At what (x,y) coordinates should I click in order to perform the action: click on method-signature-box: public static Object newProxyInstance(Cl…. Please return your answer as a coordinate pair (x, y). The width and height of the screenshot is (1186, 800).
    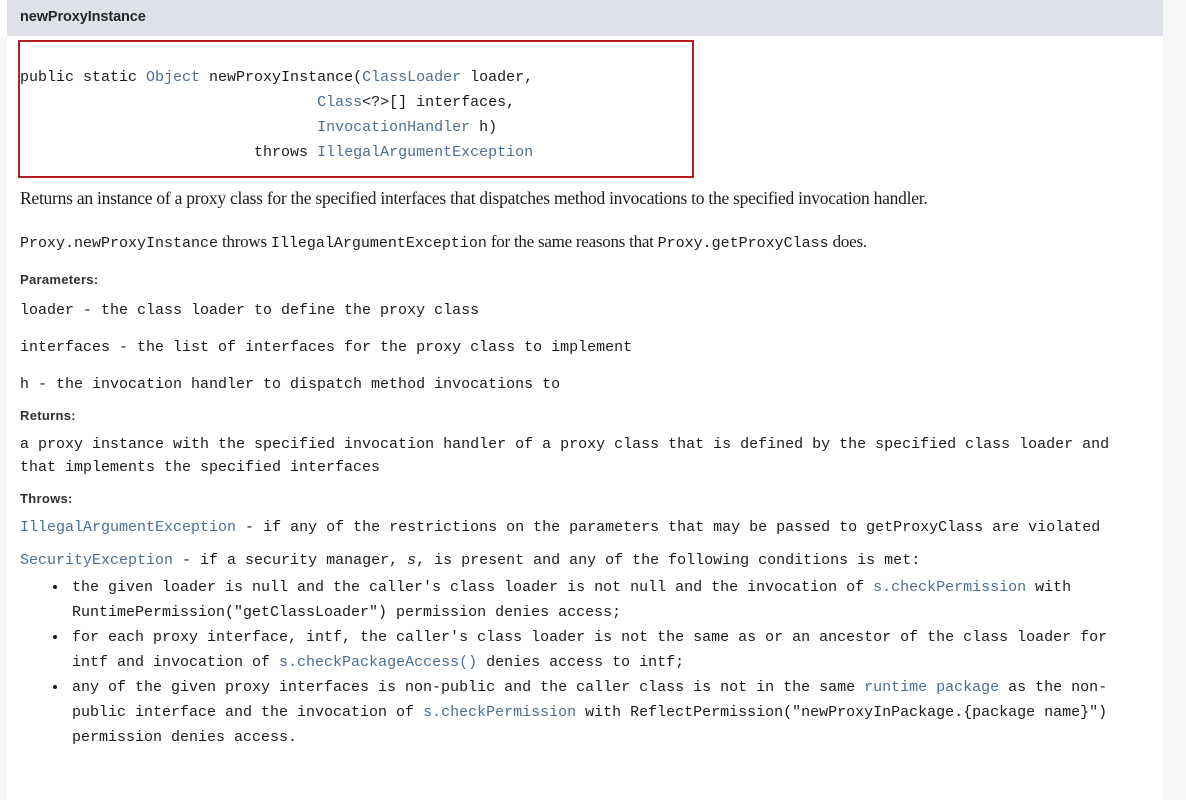
    Looking at the image, I should click on (356, 109).